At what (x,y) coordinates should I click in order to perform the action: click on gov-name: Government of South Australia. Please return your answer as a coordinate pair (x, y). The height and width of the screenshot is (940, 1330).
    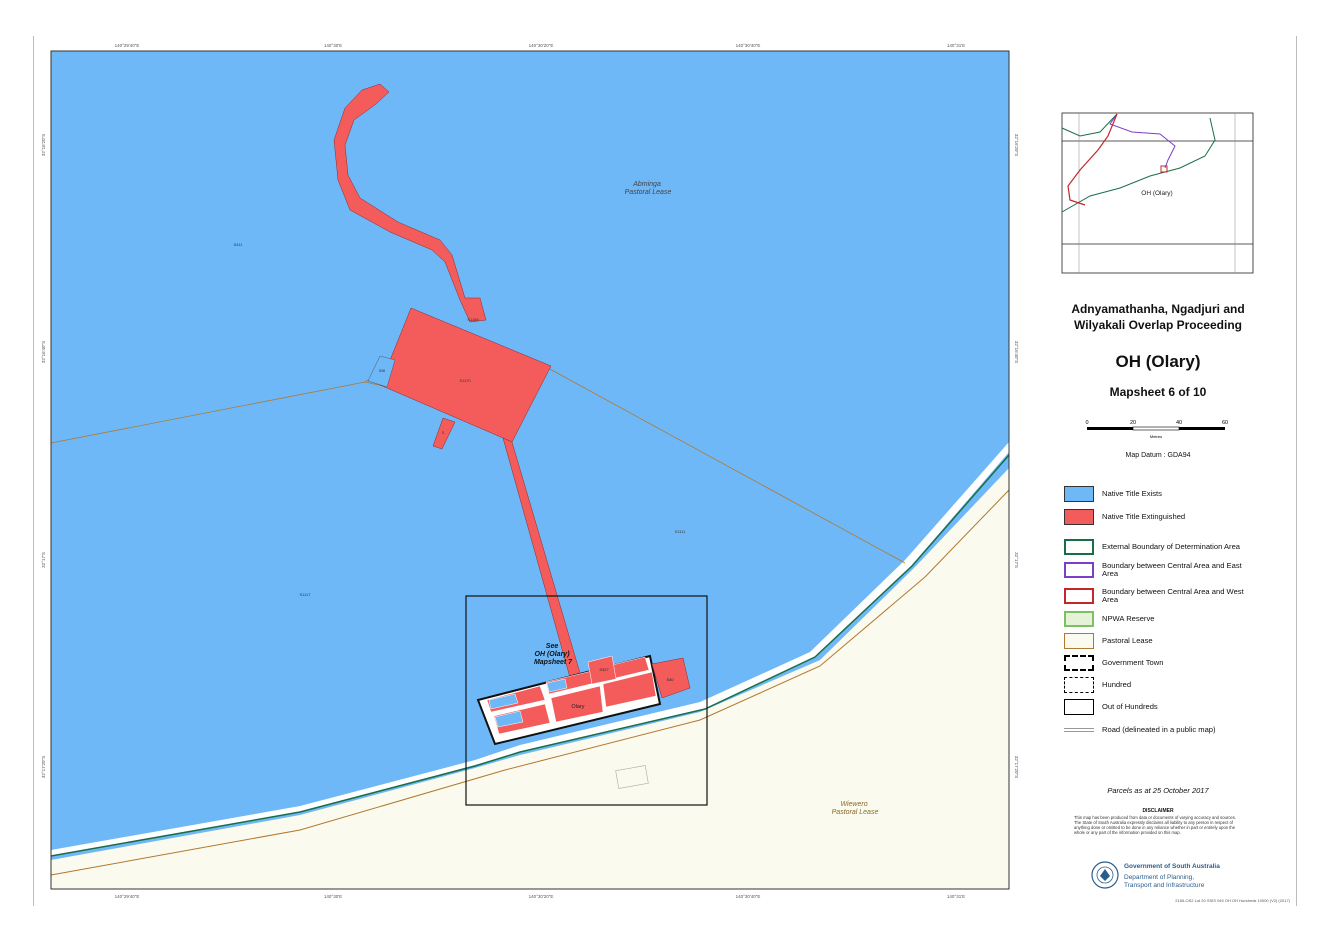
    Looking at the image, I should click on (1172, 866).